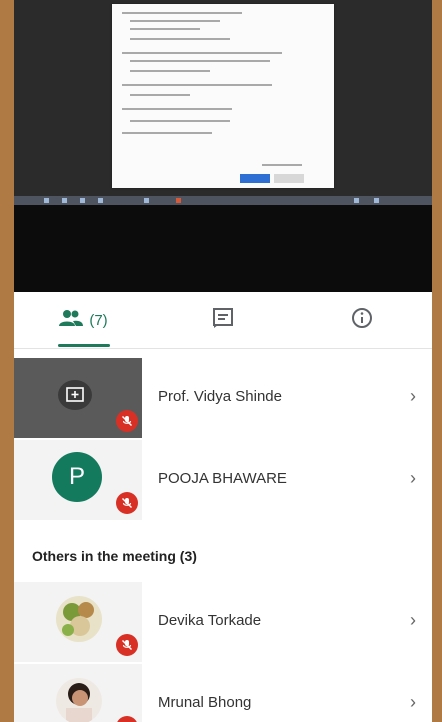 The width and height of the screenshot is (442, 722). Describe the element at coordinates (220, 396) in the screenshot. I see `participant-name: Prof. Vidya Shinde` at that location.